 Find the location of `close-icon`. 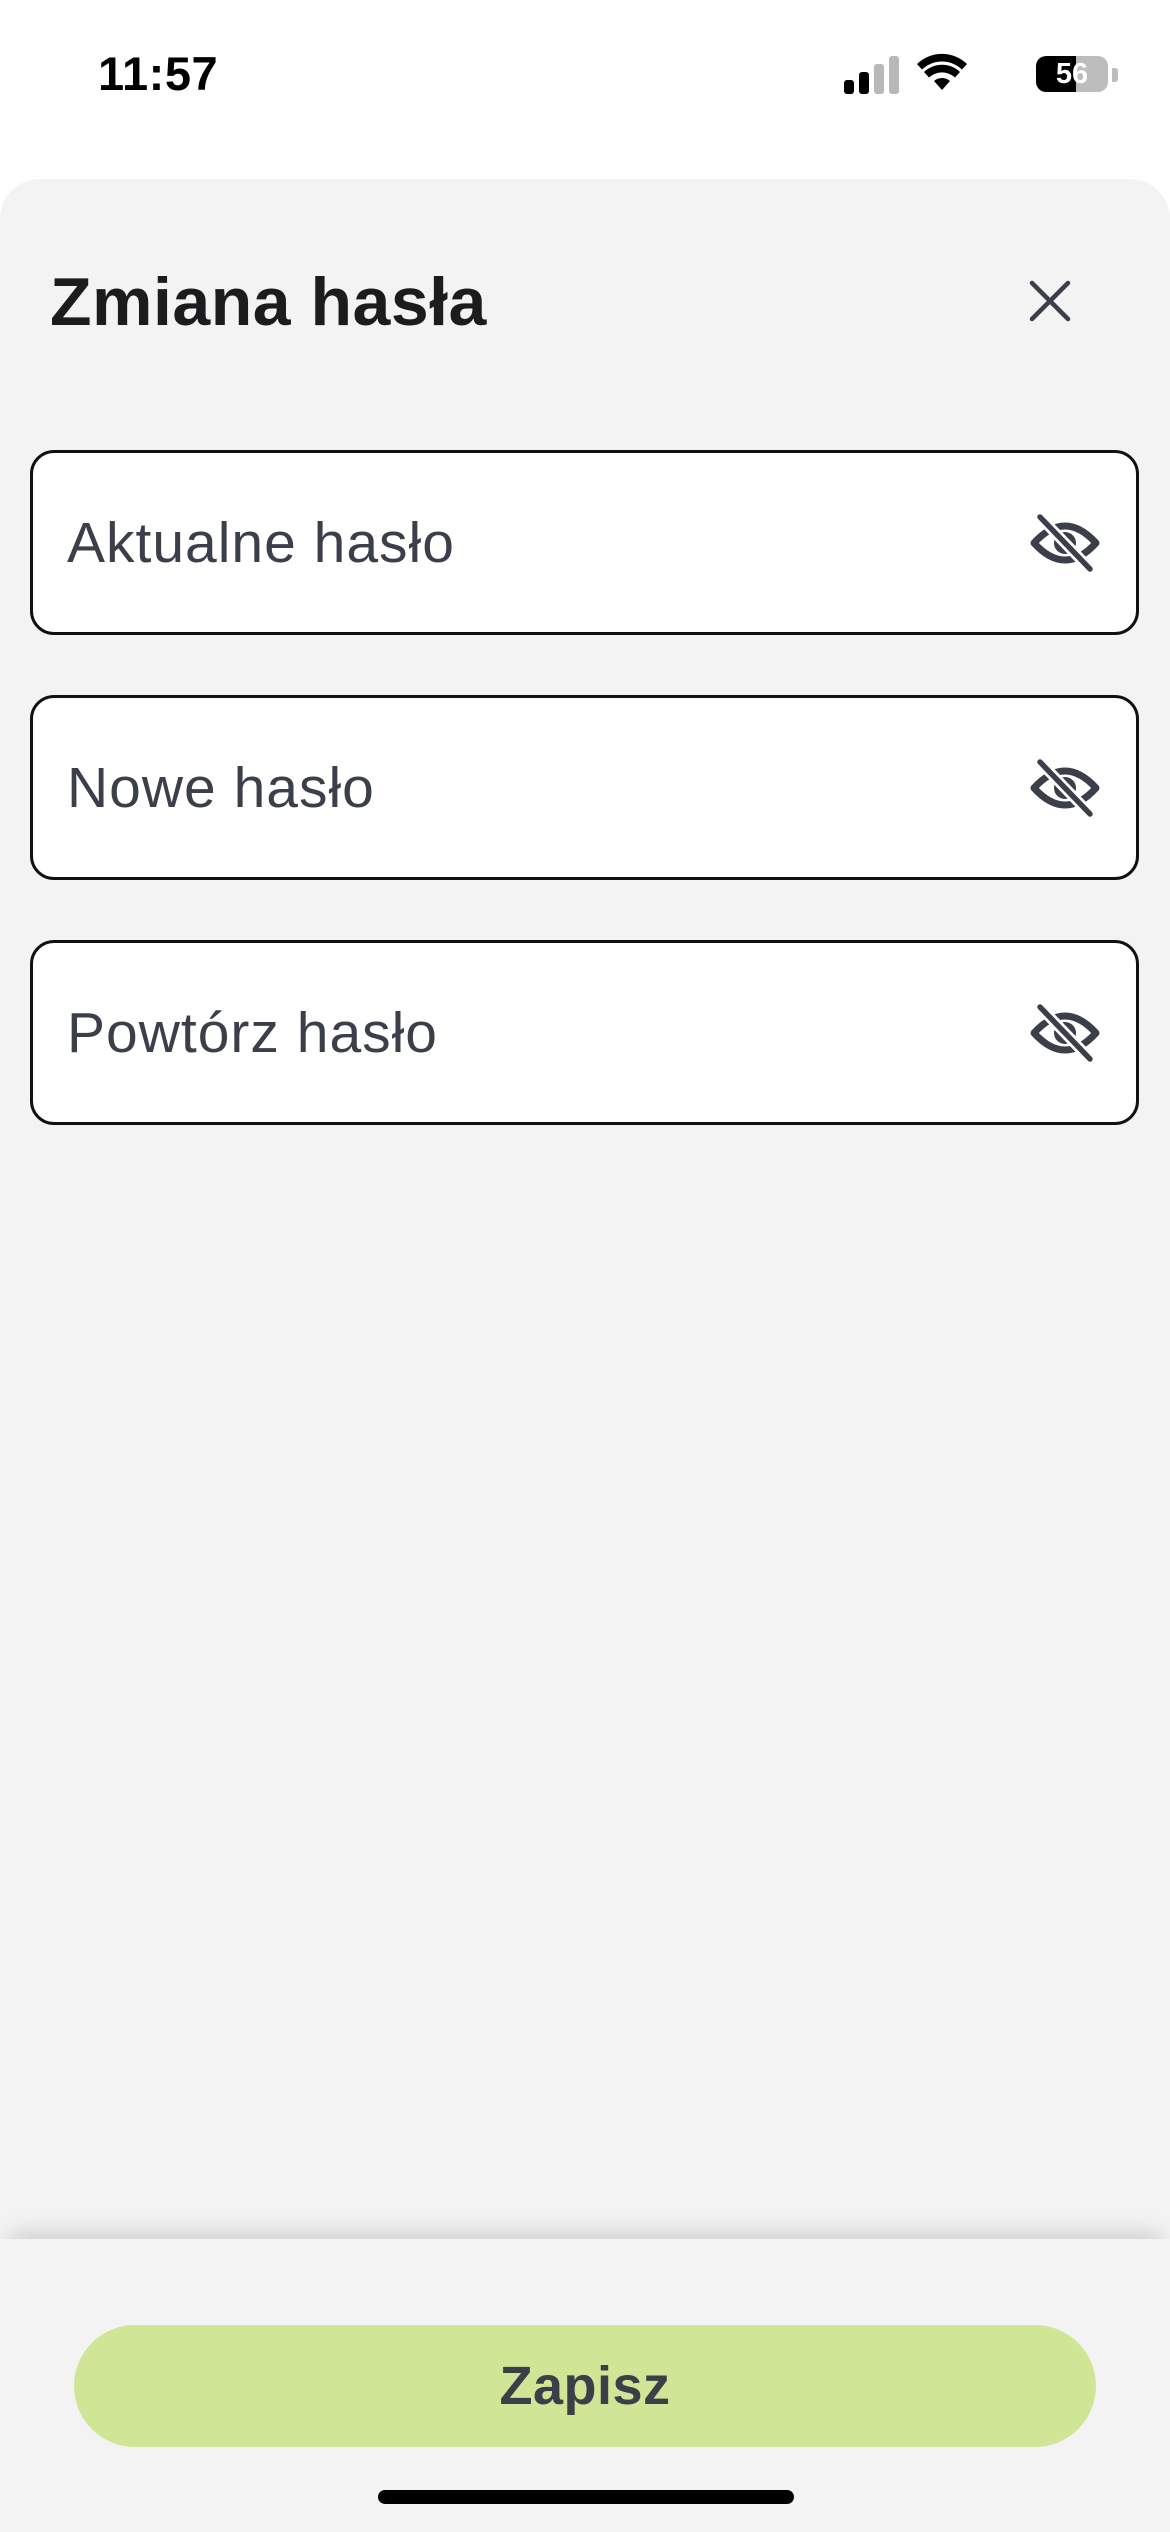

close-icon is located at coordinates (1050, 301).